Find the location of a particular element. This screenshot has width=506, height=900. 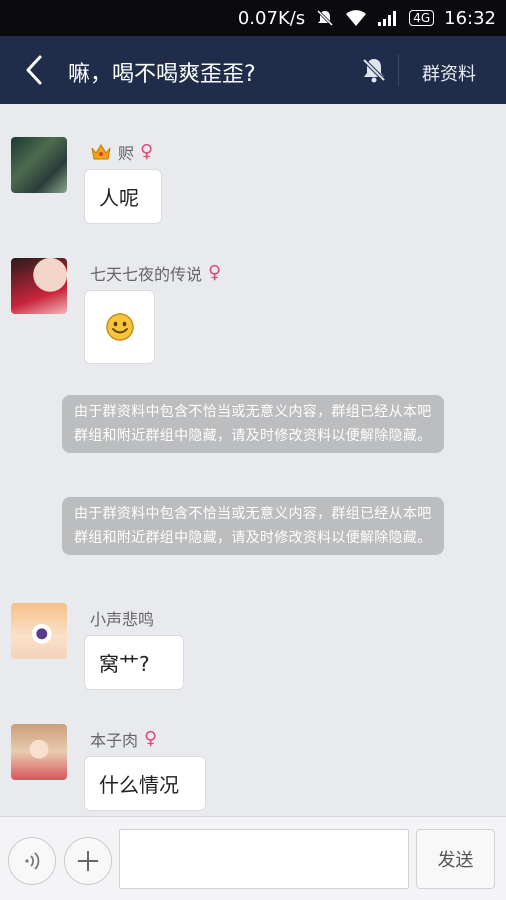

sender-row: 赆 ♀ is located at coordinates (121, 152).